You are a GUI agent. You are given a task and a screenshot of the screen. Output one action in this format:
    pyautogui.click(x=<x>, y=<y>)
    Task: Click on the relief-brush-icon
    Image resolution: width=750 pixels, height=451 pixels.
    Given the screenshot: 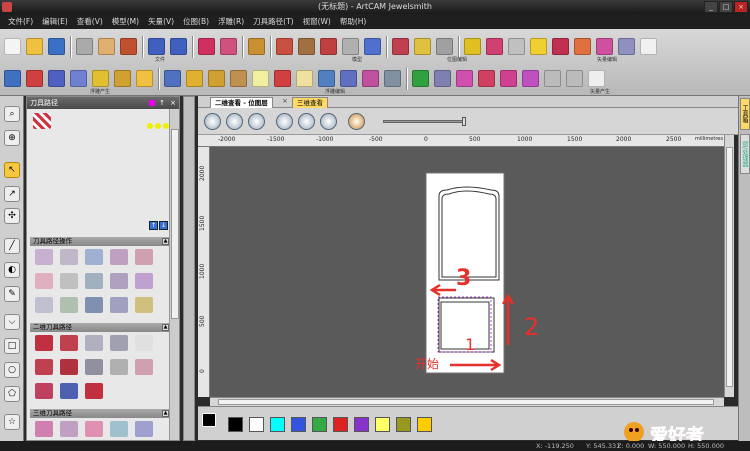 What is the action you would take?
    pyautogui.click(x=392, y=78)
    